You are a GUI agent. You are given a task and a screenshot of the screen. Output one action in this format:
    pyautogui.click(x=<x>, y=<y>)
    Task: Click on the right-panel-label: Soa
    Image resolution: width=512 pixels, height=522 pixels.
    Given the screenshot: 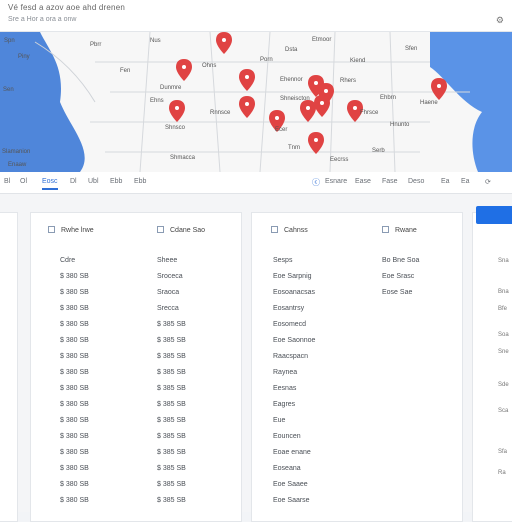 What is the action you would take?
    pyautogui.click(x=503, y=335)
    